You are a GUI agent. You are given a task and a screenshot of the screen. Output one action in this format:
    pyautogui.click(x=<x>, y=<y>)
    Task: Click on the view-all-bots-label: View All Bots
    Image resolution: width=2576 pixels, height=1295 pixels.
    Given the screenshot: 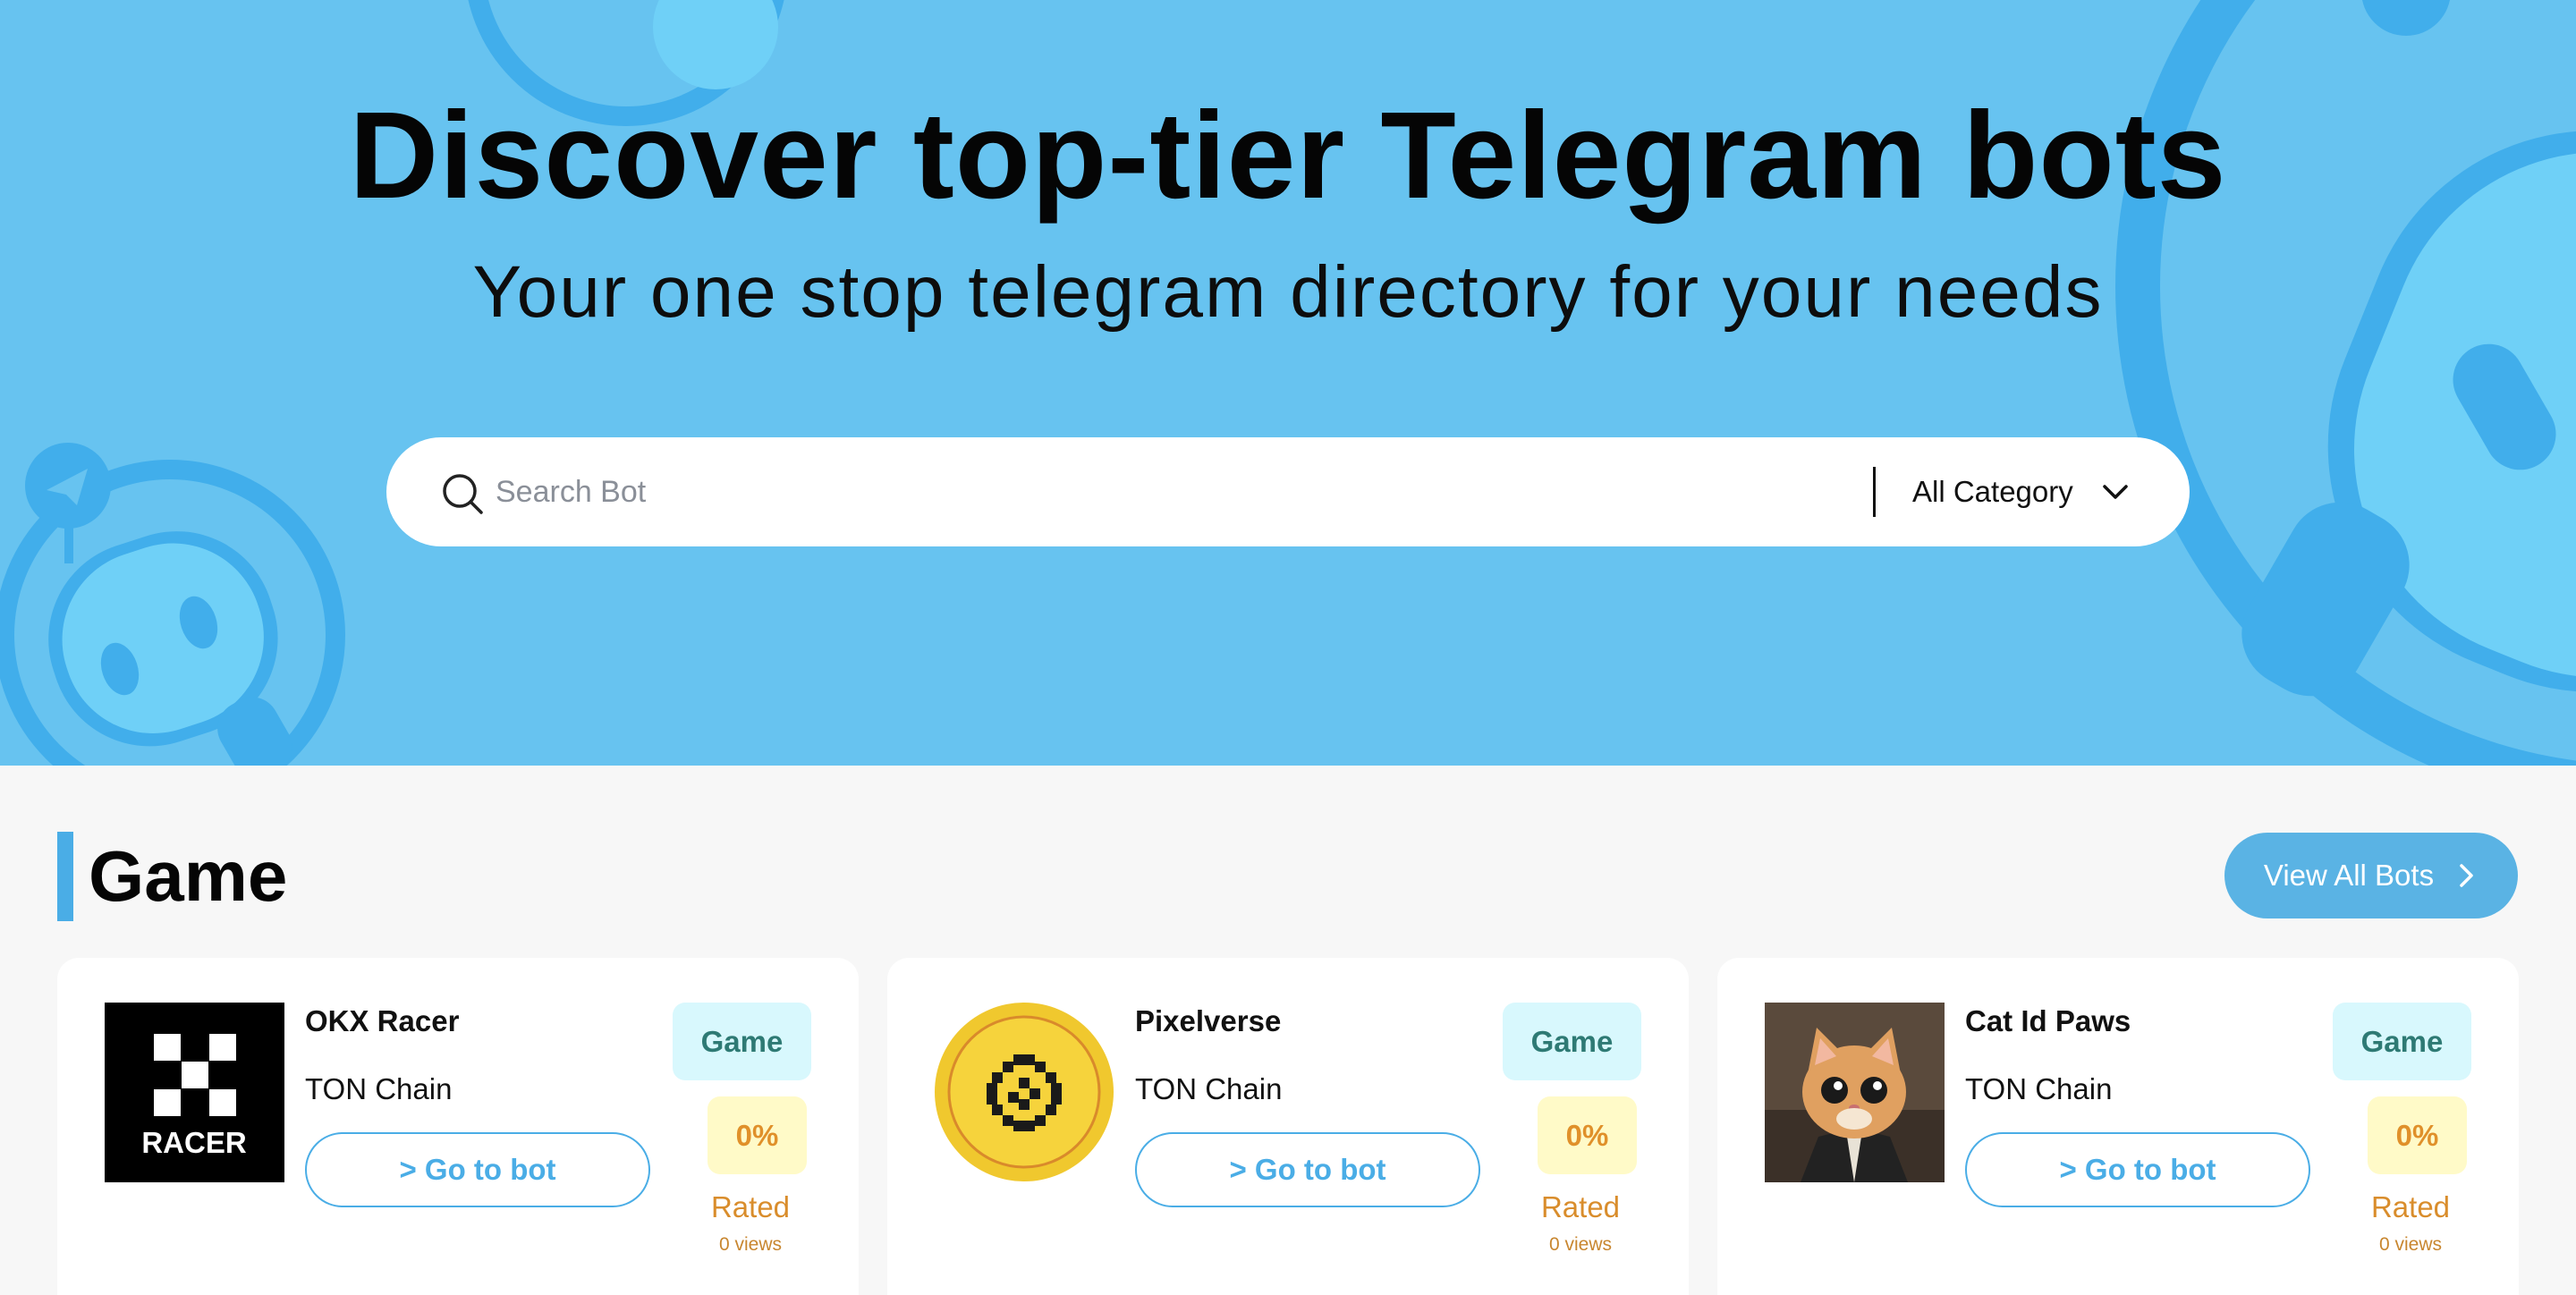 What is the action you would take?
    pyautogui.click(x=2349, y=875)
    